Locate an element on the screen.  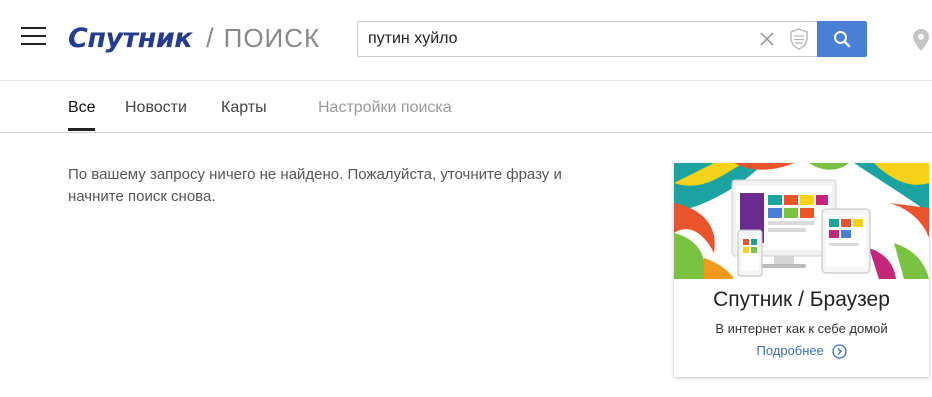
tab-search-settings: Настройки поиска is located at coordinates (385, 108).